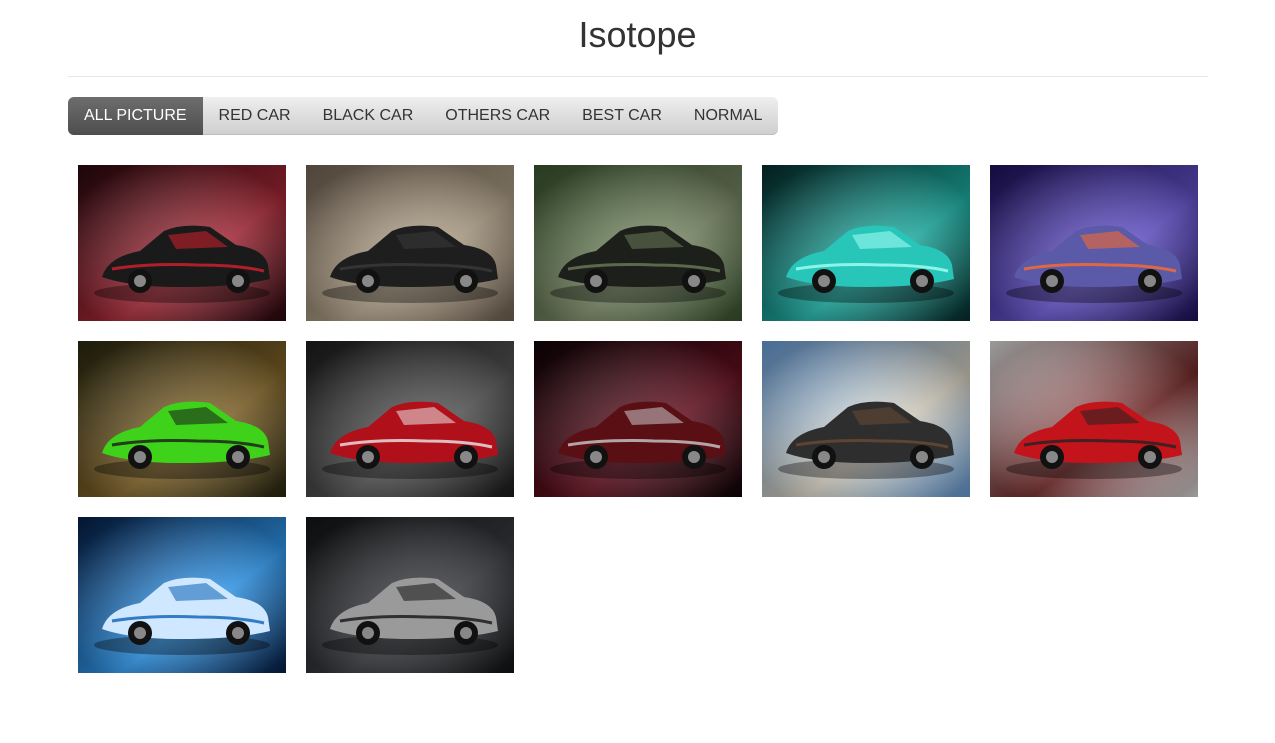 The image size is (1275, 743). Describe the element at coordinates (638, 76) in the screenshot. I see `title-divider` at that location.